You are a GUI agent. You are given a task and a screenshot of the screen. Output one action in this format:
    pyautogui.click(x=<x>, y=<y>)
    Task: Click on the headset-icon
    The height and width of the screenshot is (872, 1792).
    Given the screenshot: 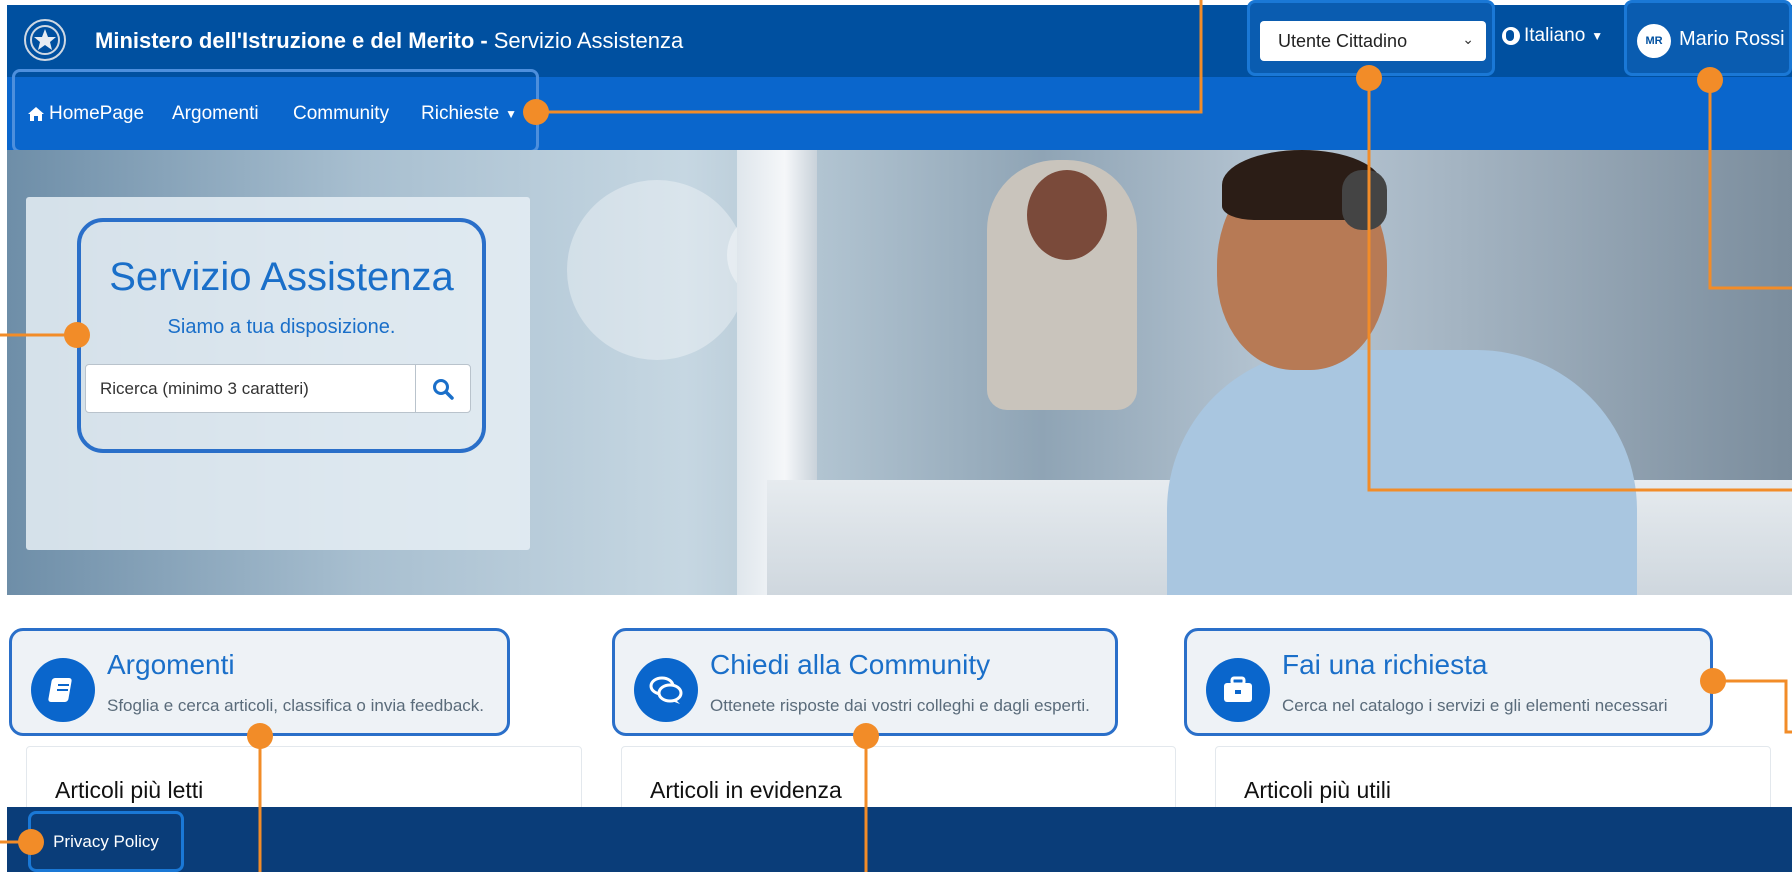 What is the action you would take?
    pyautogui.click(x=1364, y=200)
    